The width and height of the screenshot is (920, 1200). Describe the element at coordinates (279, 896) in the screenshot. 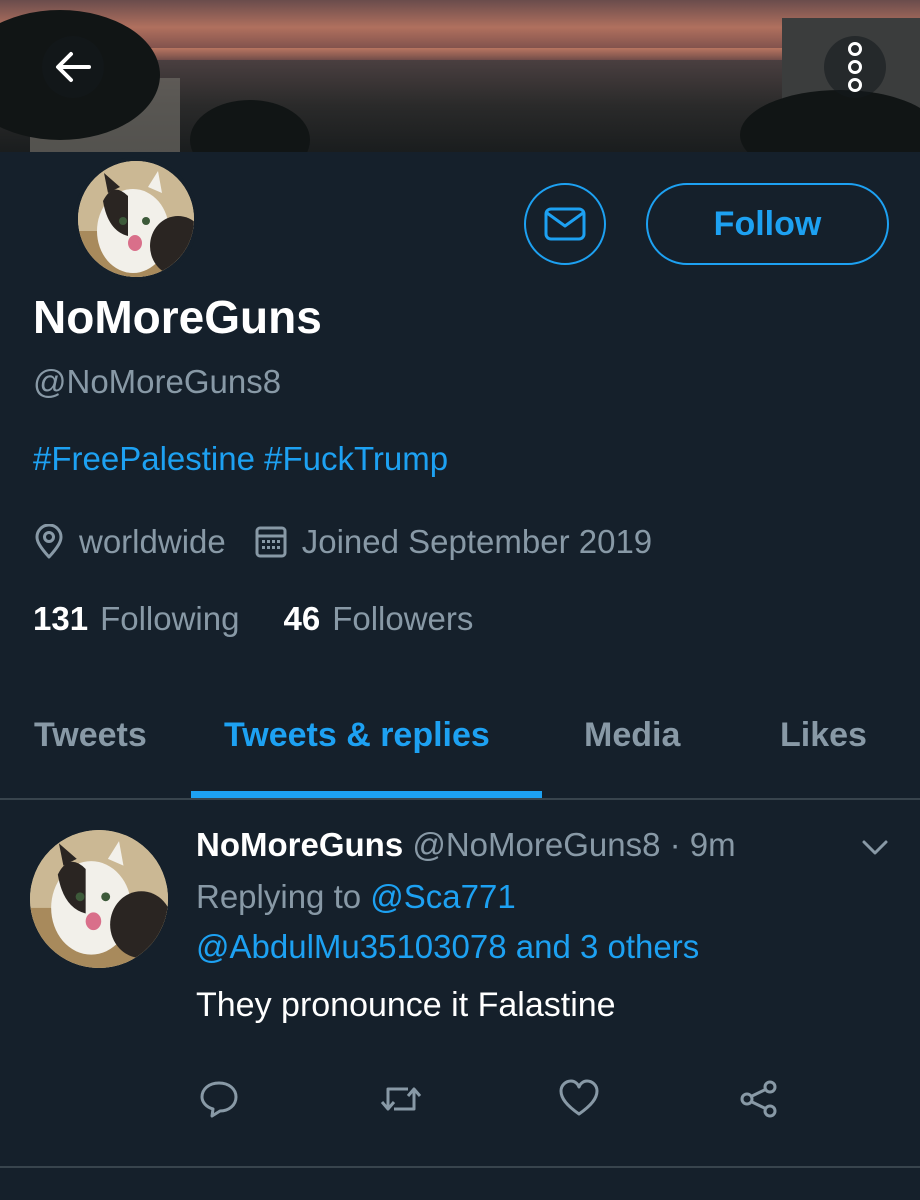

I see `replying-to-prefix: Replying to` at that location.